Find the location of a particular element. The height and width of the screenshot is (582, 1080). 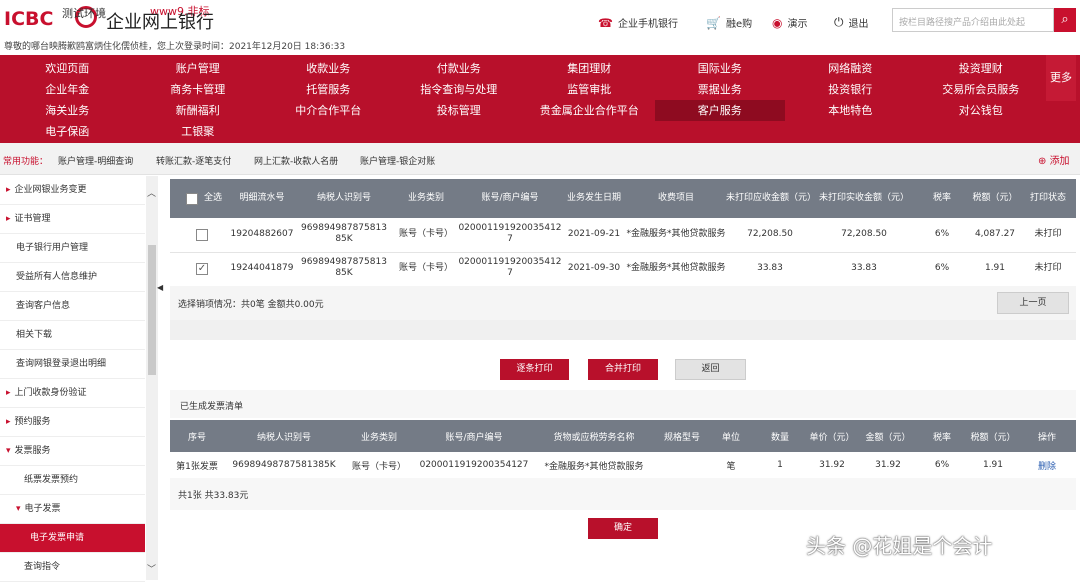

nav-item: 集团理财 is located at coordinates (589, 68).